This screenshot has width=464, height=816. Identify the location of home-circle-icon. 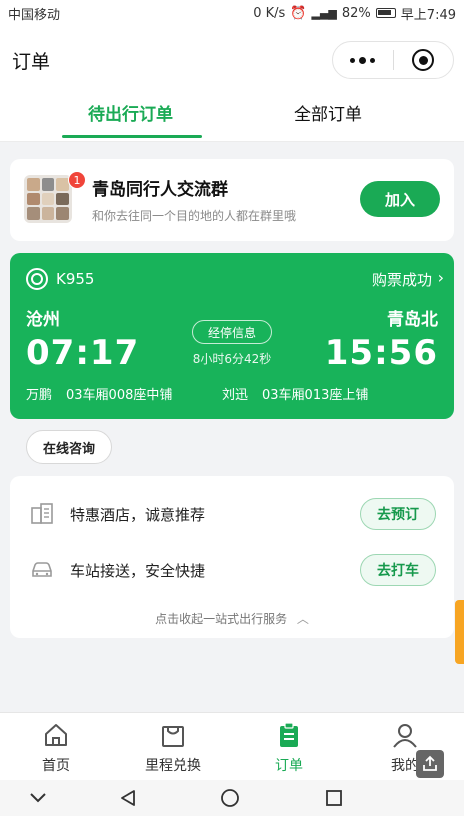
(230, 798).